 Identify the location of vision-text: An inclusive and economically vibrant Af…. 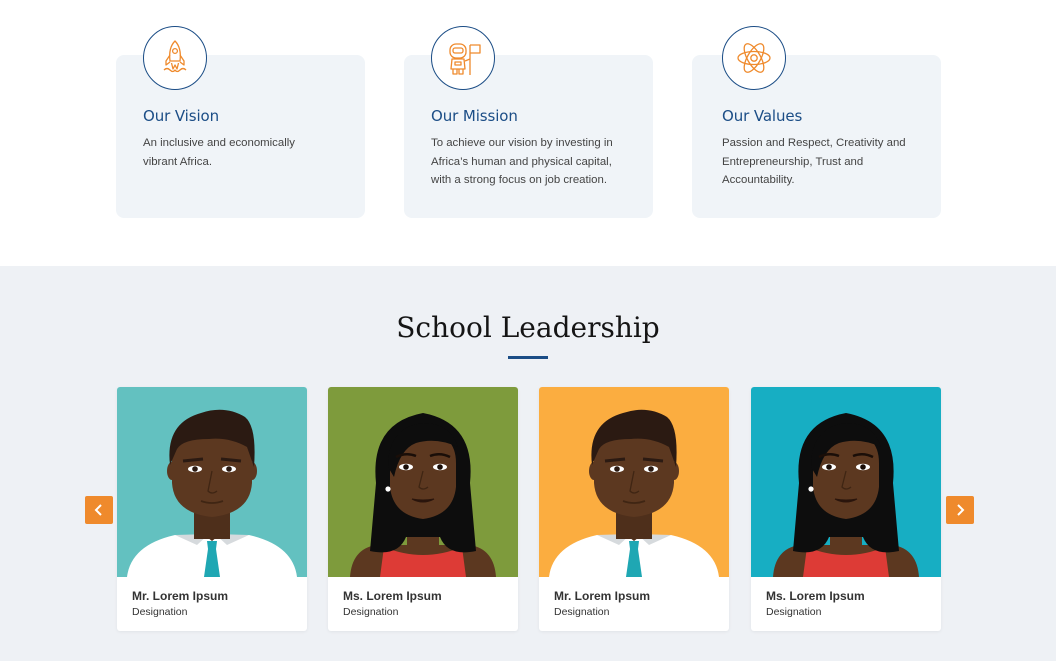
(219, 152).